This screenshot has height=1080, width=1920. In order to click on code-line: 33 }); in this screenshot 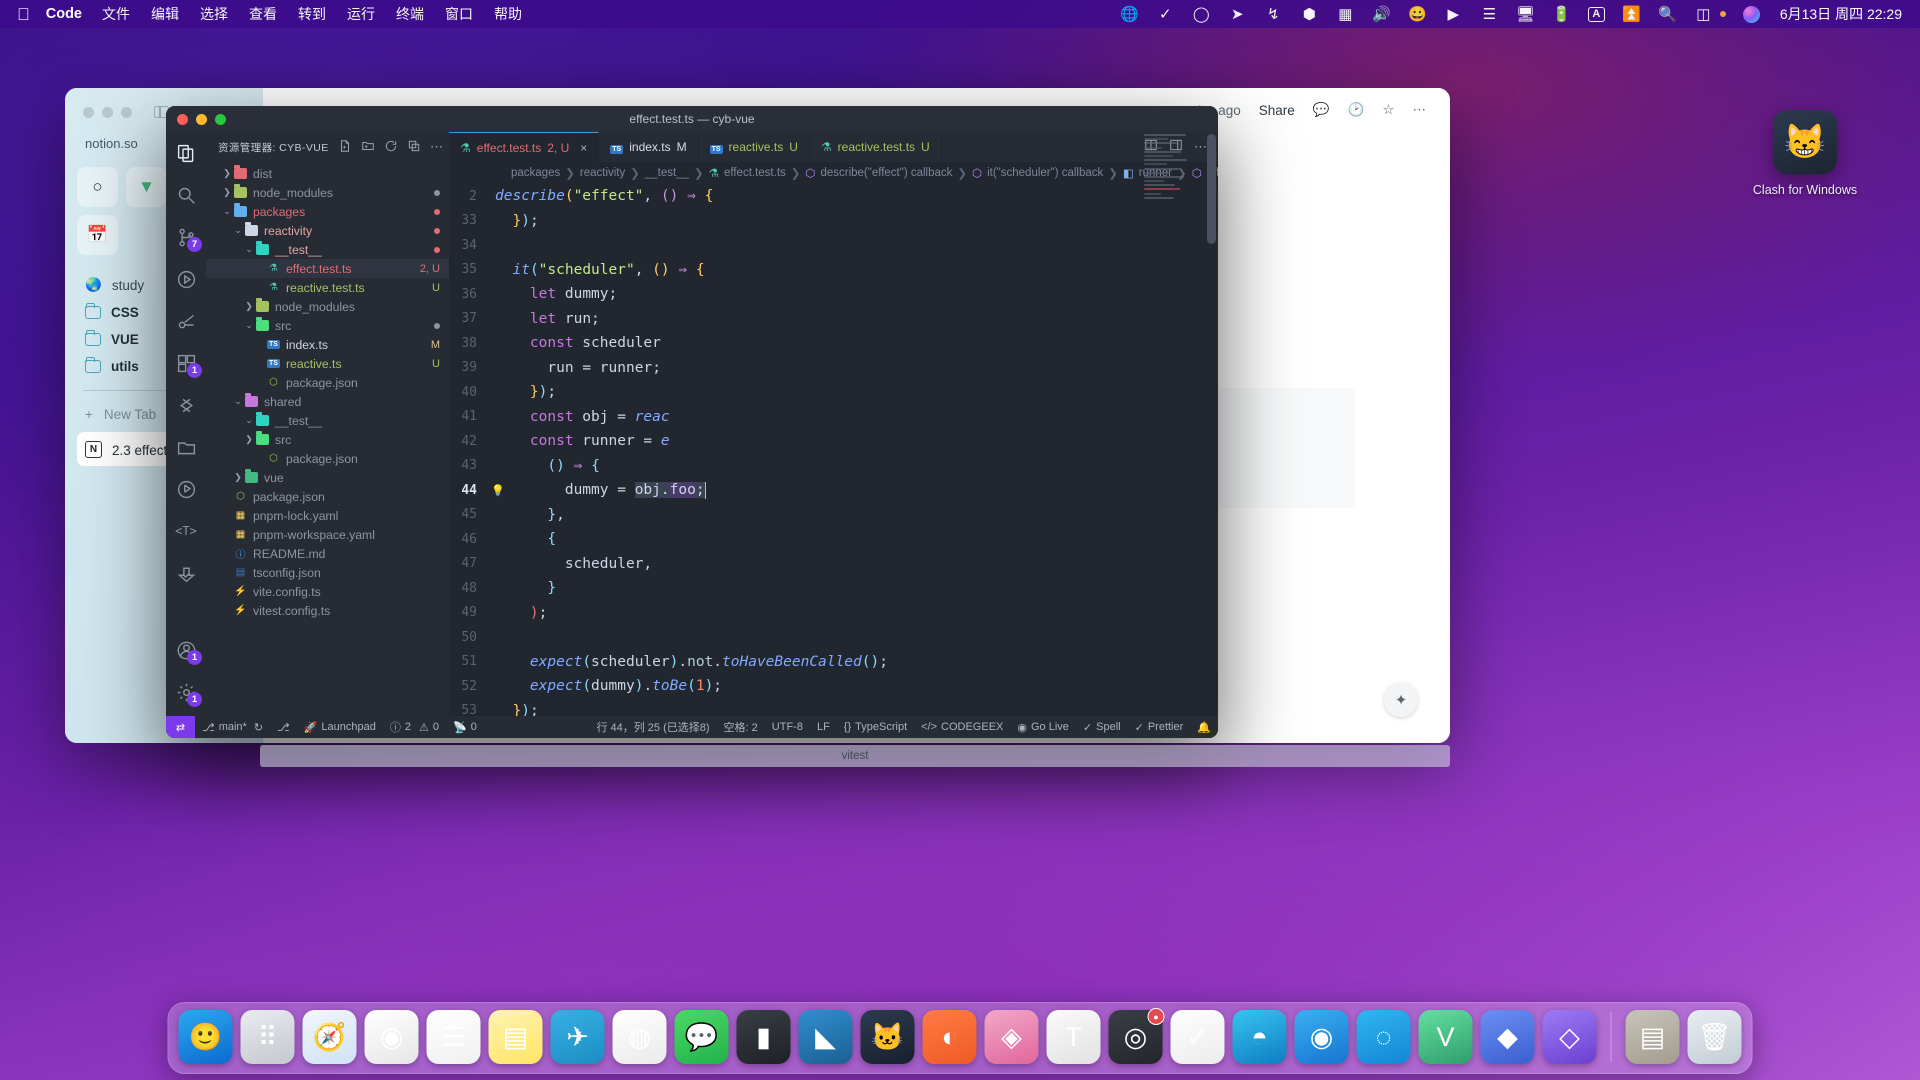, I will do `click(833, 221)`.